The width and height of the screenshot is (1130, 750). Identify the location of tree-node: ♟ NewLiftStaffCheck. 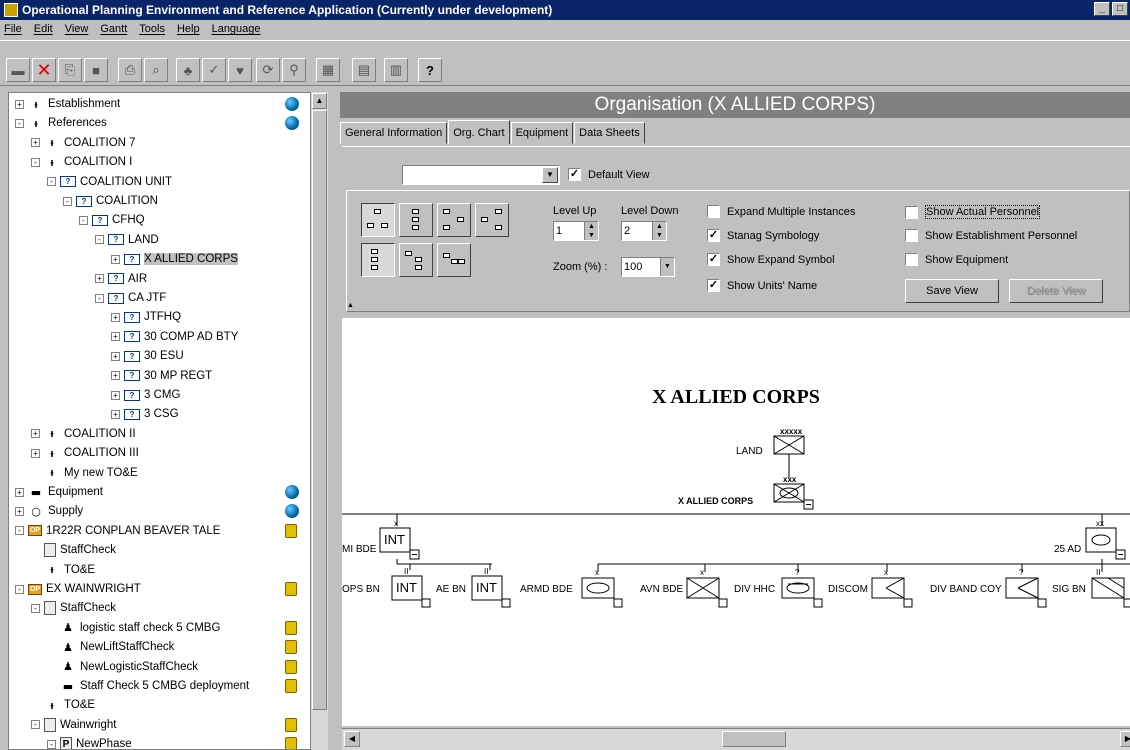
(110, 647).